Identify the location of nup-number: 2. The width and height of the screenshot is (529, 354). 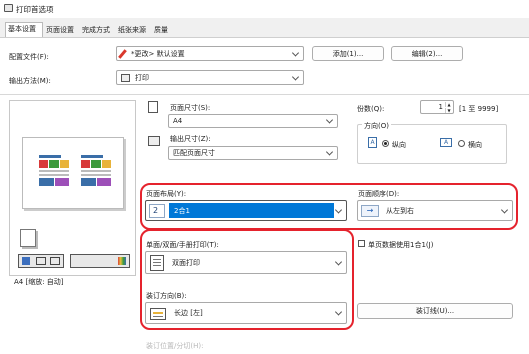
(156, 210).